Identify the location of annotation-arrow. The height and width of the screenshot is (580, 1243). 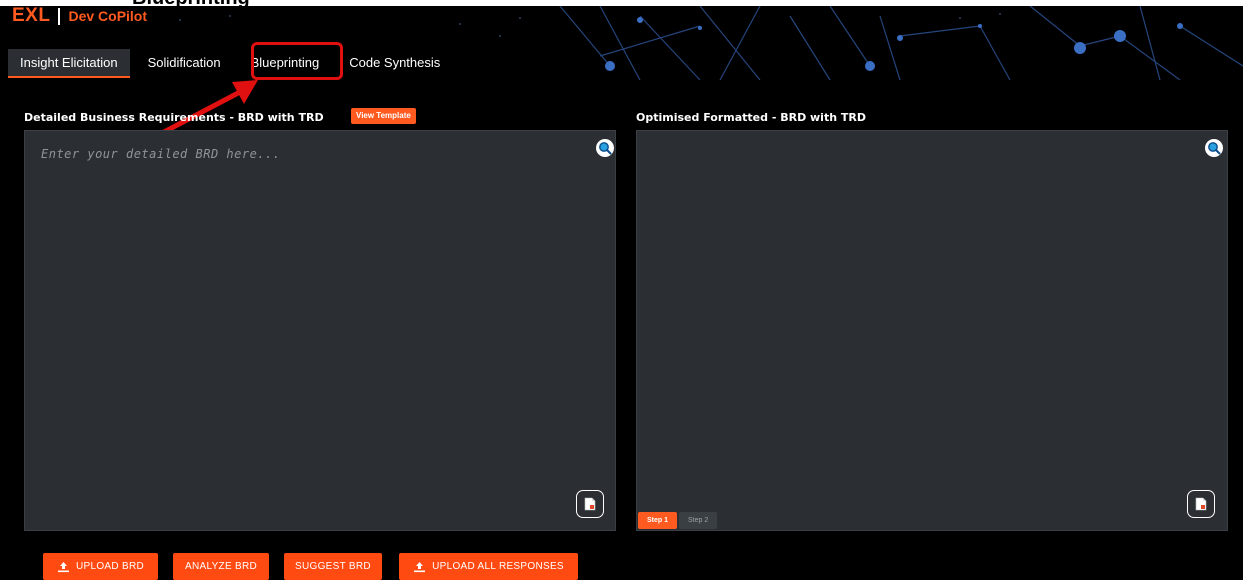
(209, 107).